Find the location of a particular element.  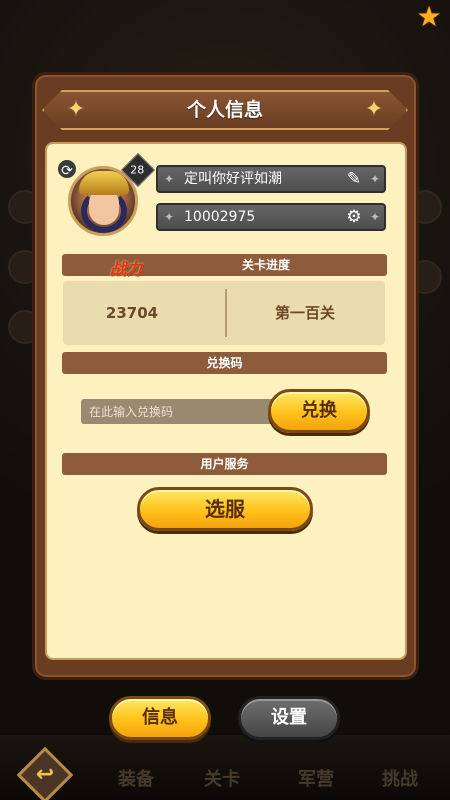

player-id: 10002975 is located at coordinates (220, 217).